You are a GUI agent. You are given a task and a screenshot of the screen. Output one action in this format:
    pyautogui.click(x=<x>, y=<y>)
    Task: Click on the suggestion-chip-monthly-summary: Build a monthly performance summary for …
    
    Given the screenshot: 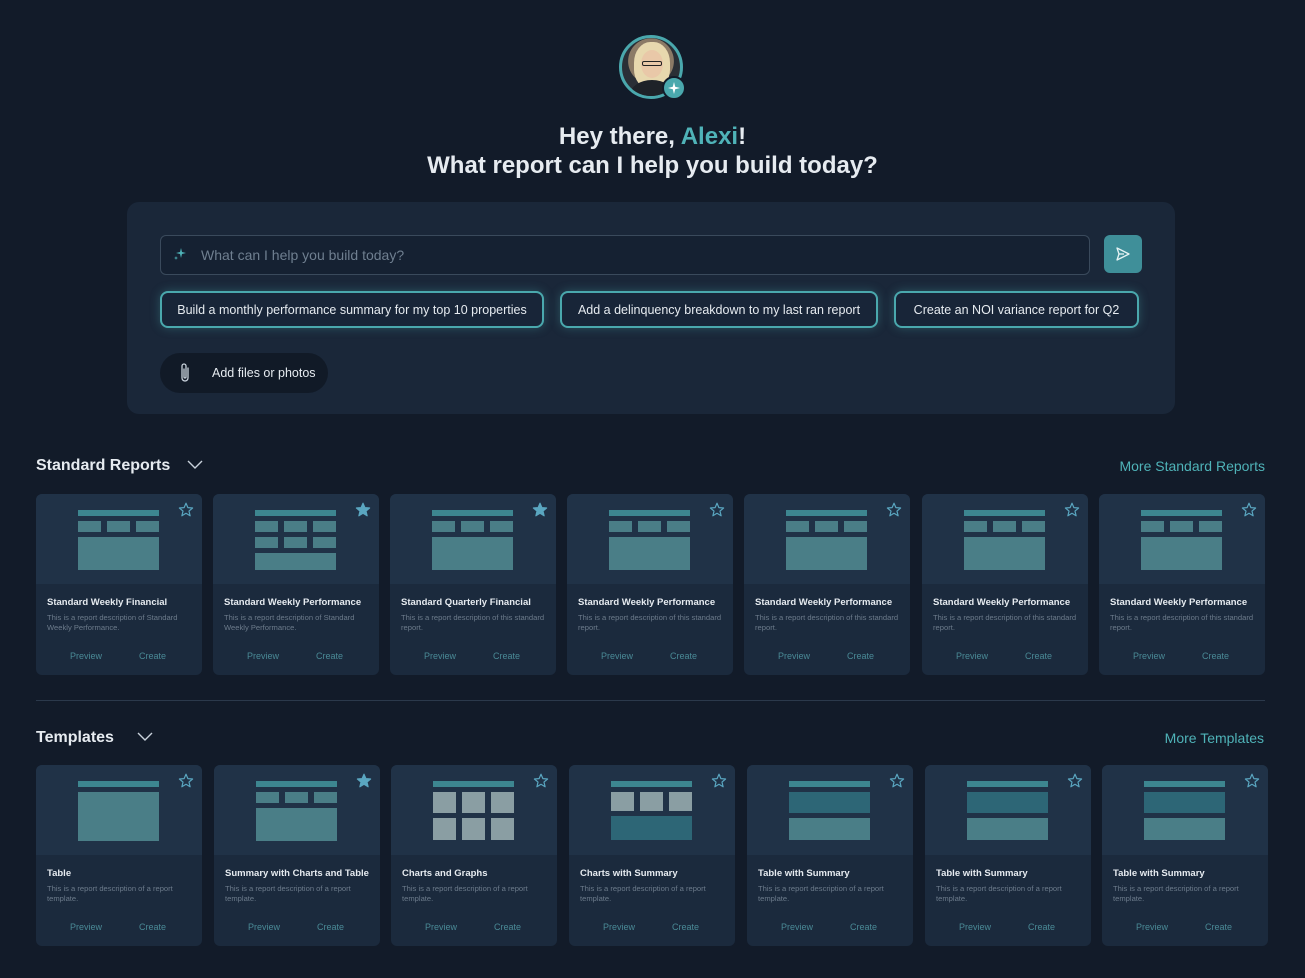 What is the action you would take?
    pyautogui.click(x=352, y=309)
    